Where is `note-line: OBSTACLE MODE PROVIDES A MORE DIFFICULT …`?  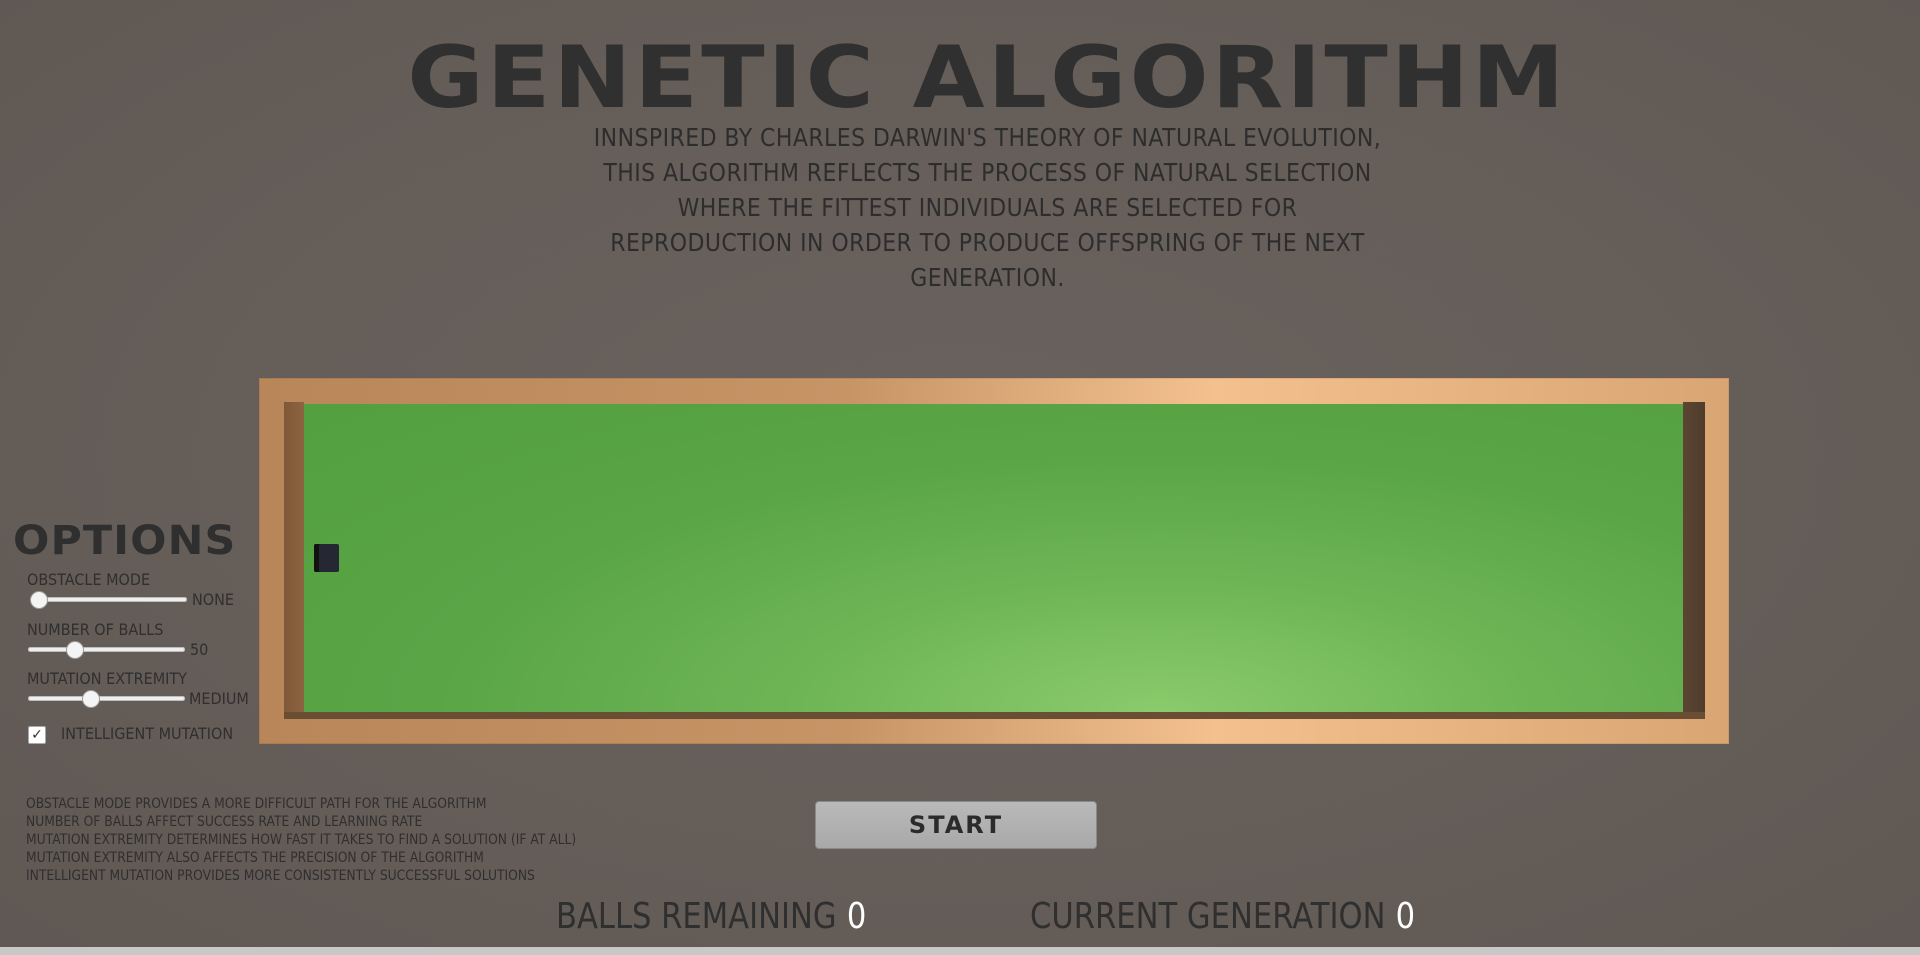
note-line: OBSTACLE MODE PROVIDES A MORE DIFFICULT … is located at coordinates (256, 804).